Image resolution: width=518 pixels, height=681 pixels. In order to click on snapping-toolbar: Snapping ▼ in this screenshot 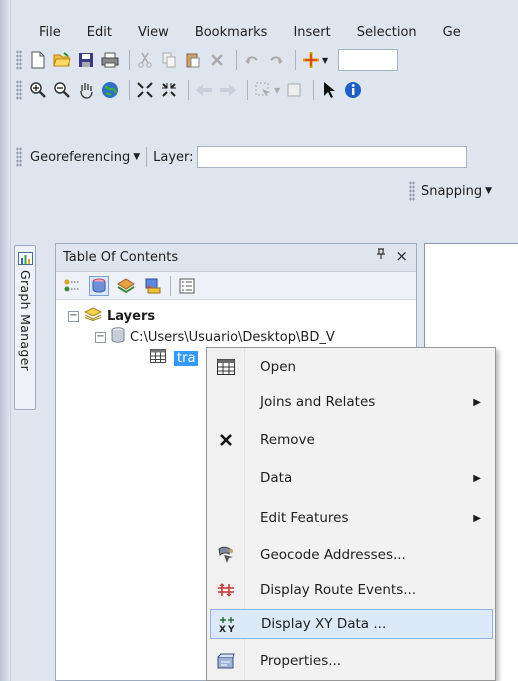, I will do `click(448, 191)`.